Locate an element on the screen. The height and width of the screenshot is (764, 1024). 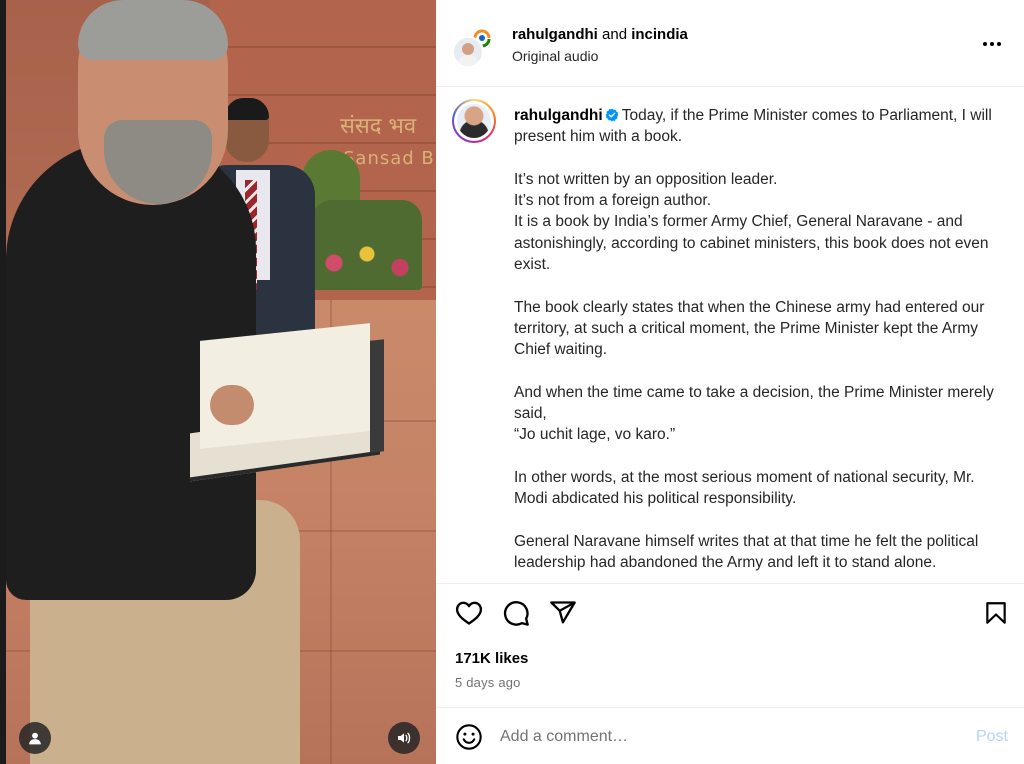
media-edge is located at coordinates (3, 382).